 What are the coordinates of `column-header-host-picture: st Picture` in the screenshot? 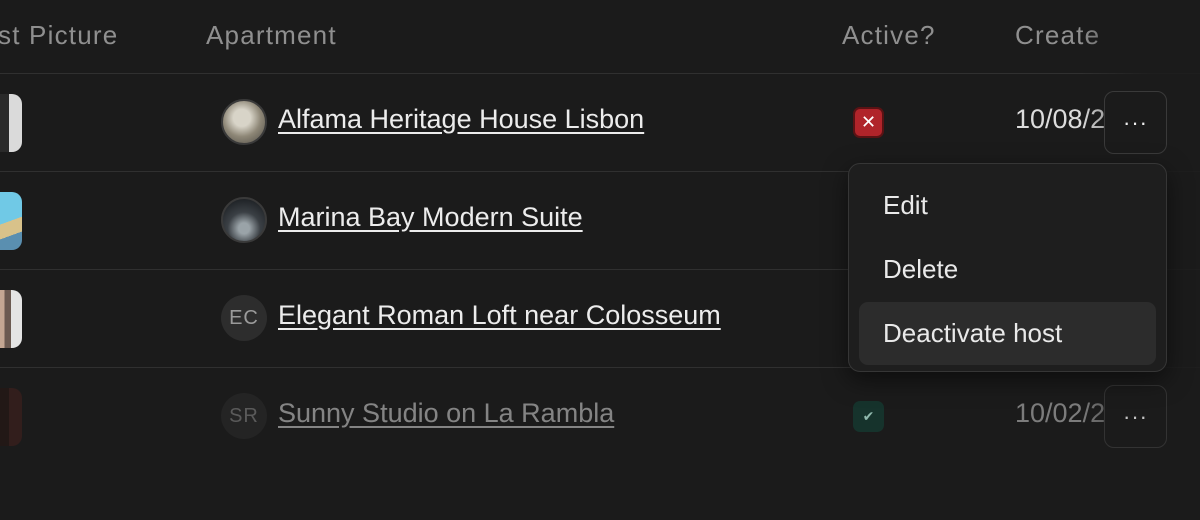 It's located at (59, 35).